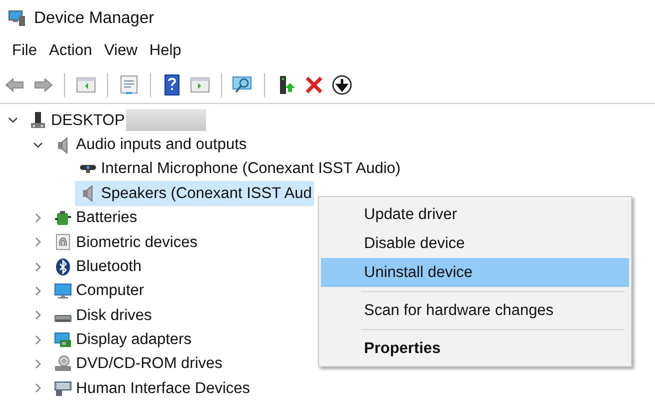 The width and height of the screenshot is (655, 400). Describe the element at coordinates (70, 51) in the screenshot. I see `menu-bar-item: Action` at that location.